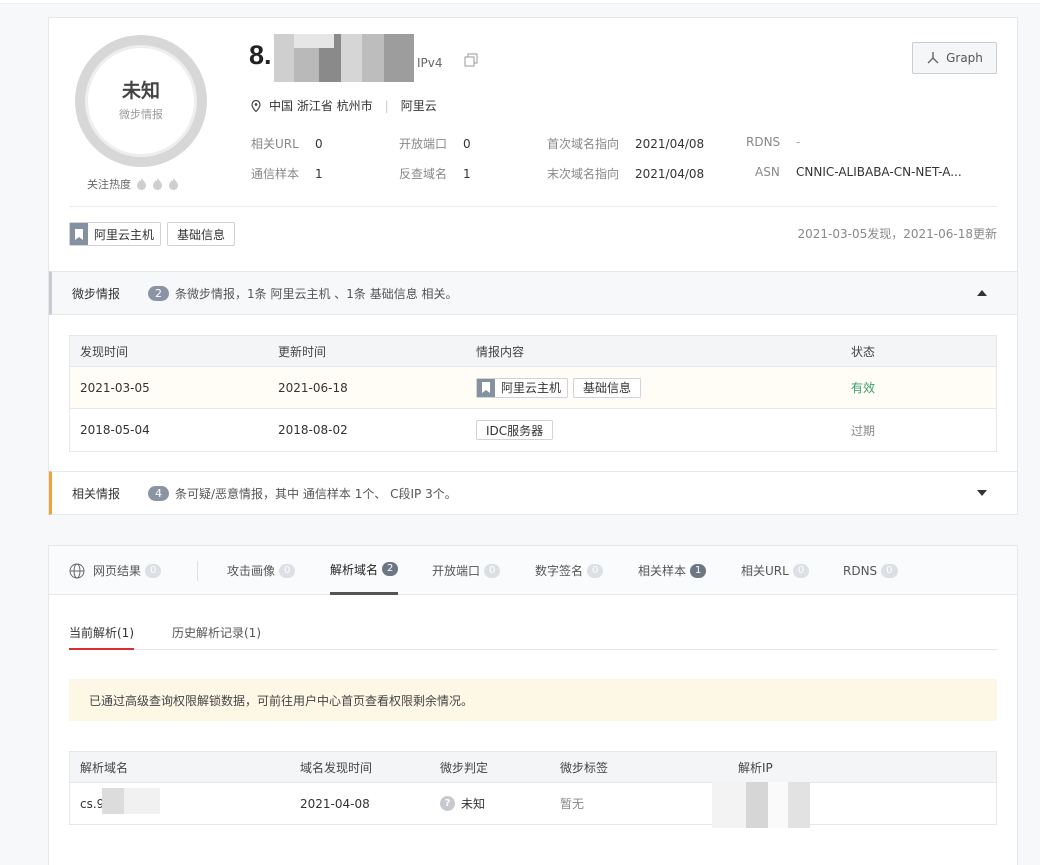  What do you see at coordinates (133, 184) in the screenshot?
I see `heat-indicator: 关注热度` at bounding box center [133, 184].